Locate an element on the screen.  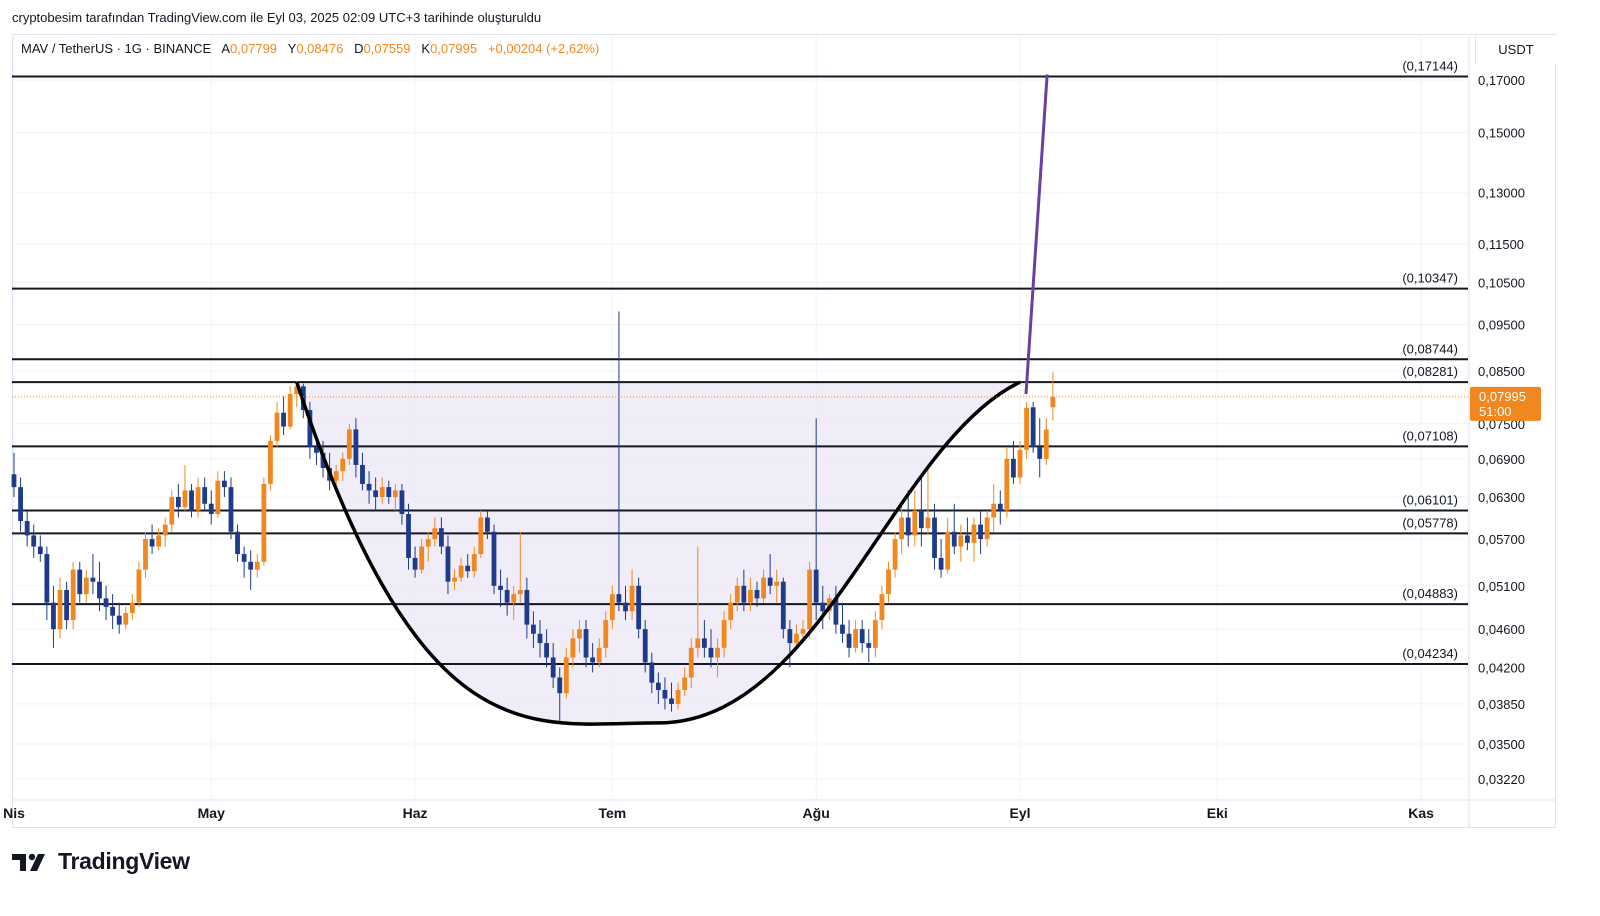
tradingview-logo: TradingView is located at coordinates (101, 861).